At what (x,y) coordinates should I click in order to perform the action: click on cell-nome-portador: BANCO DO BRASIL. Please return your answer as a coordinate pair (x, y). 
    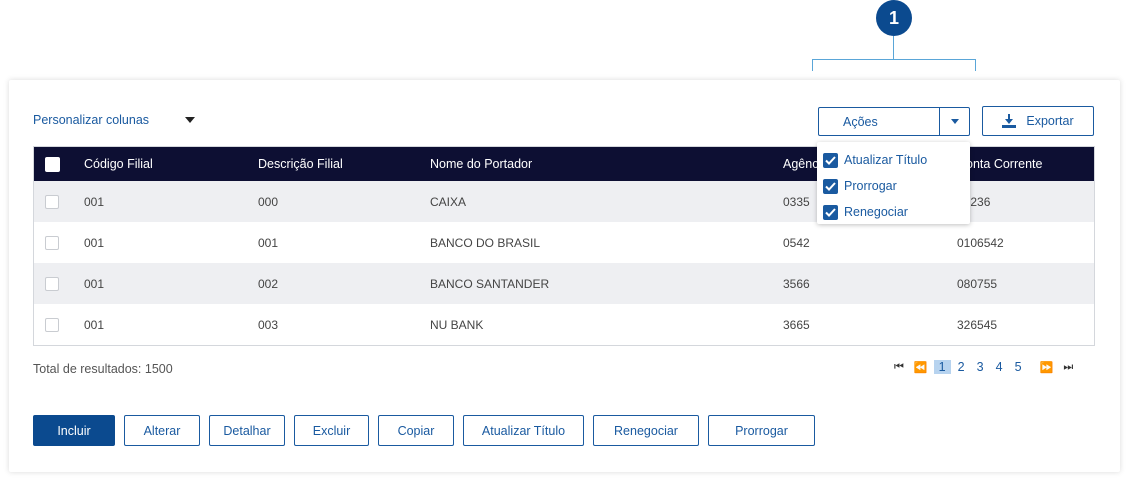
    Looking at the image, I should click on (485, 242).